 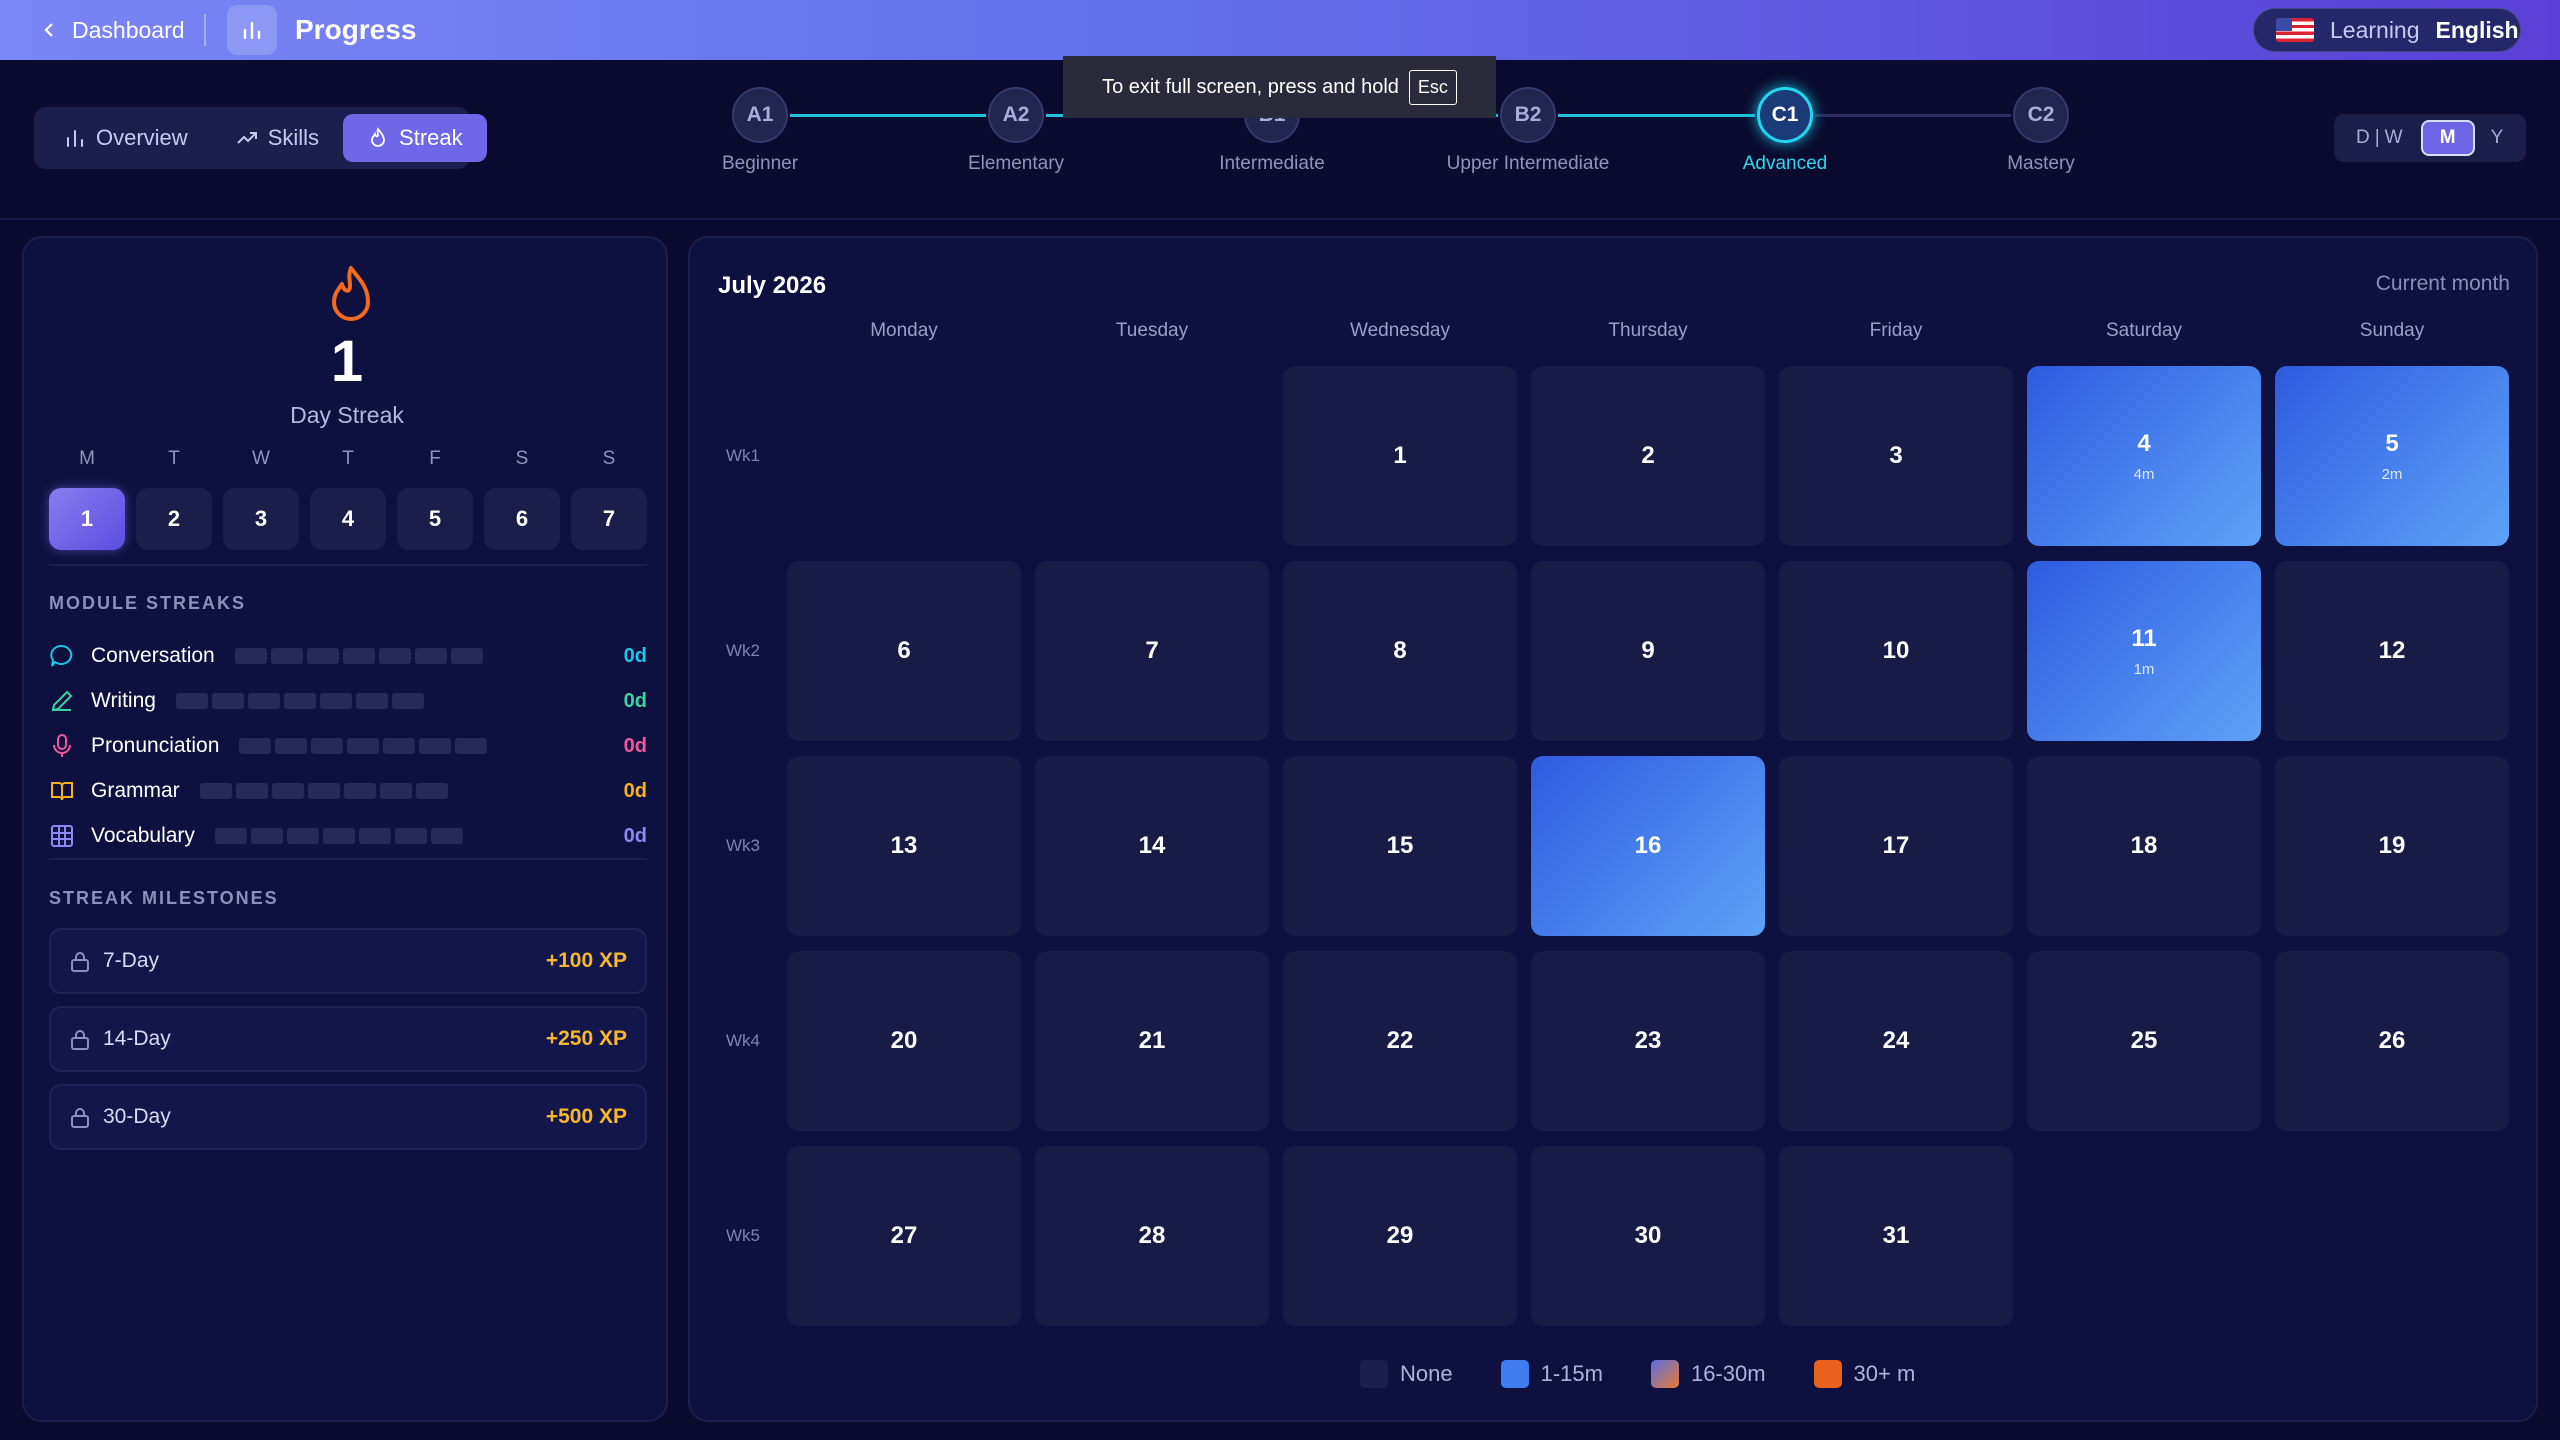 What do you see at coordinates (2497, 138) in the screenshot?
I see `period-year: Y` at bounding box center [2497, 138].